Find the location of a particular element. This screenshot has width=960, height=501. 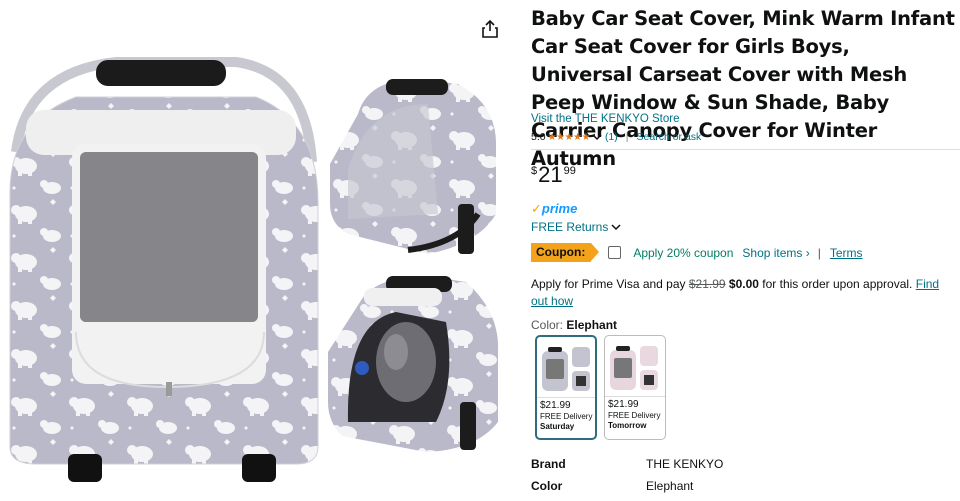

spec-value: THE KENKYO is located at coordinates (685, 464).